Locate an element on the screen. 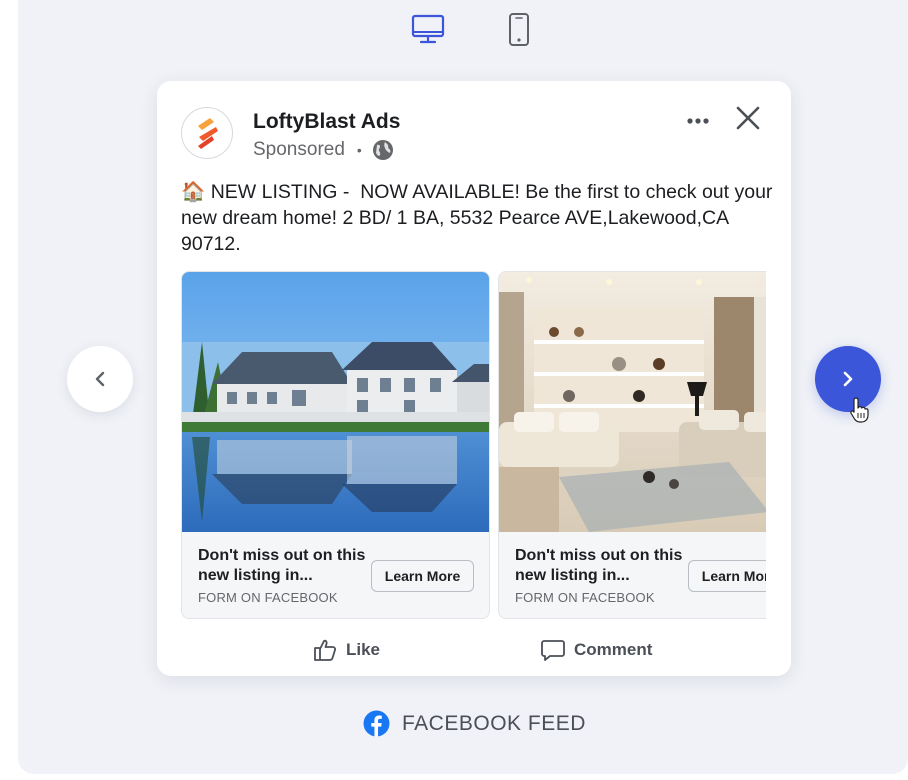 This screenshot has height=780, width=908. like-button: Like is located at coordinates (346, 650).